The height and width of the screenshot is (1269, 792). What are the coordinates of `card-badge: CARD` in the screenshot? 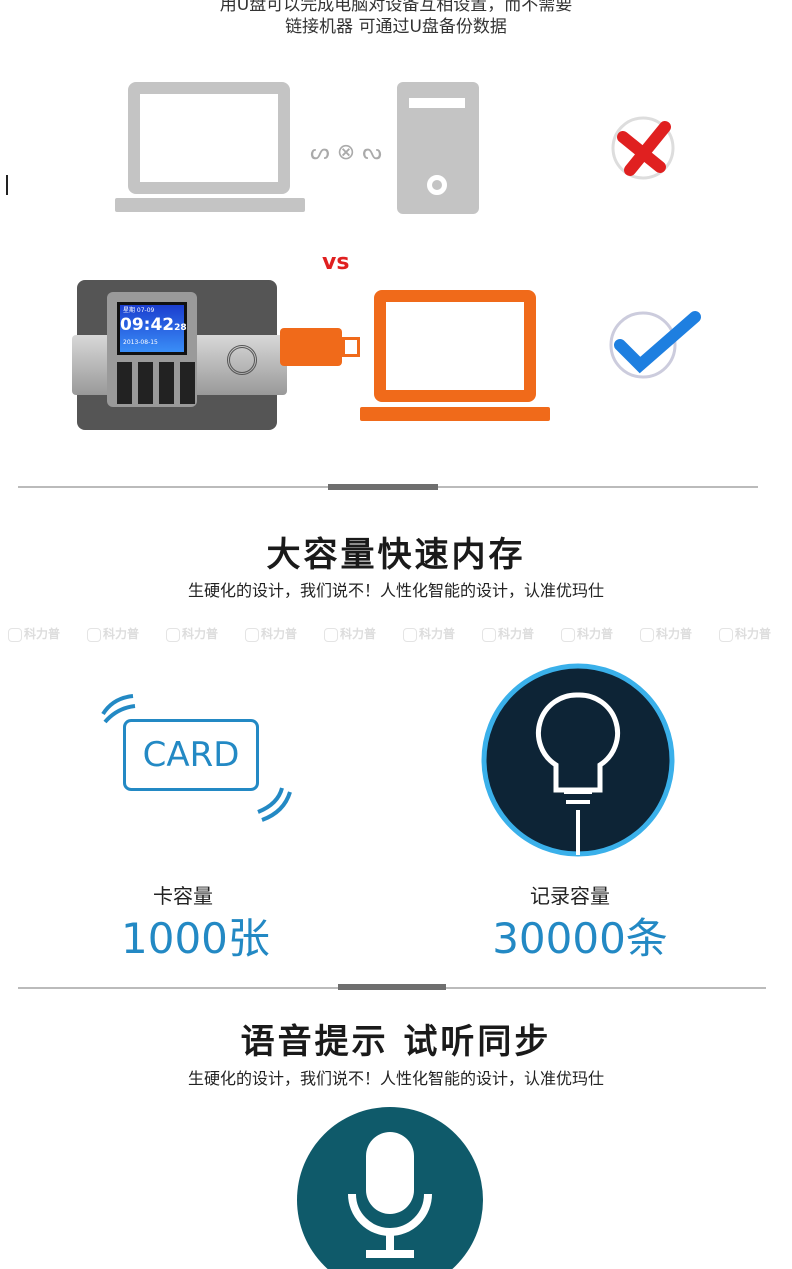 It's located at (191, 755).